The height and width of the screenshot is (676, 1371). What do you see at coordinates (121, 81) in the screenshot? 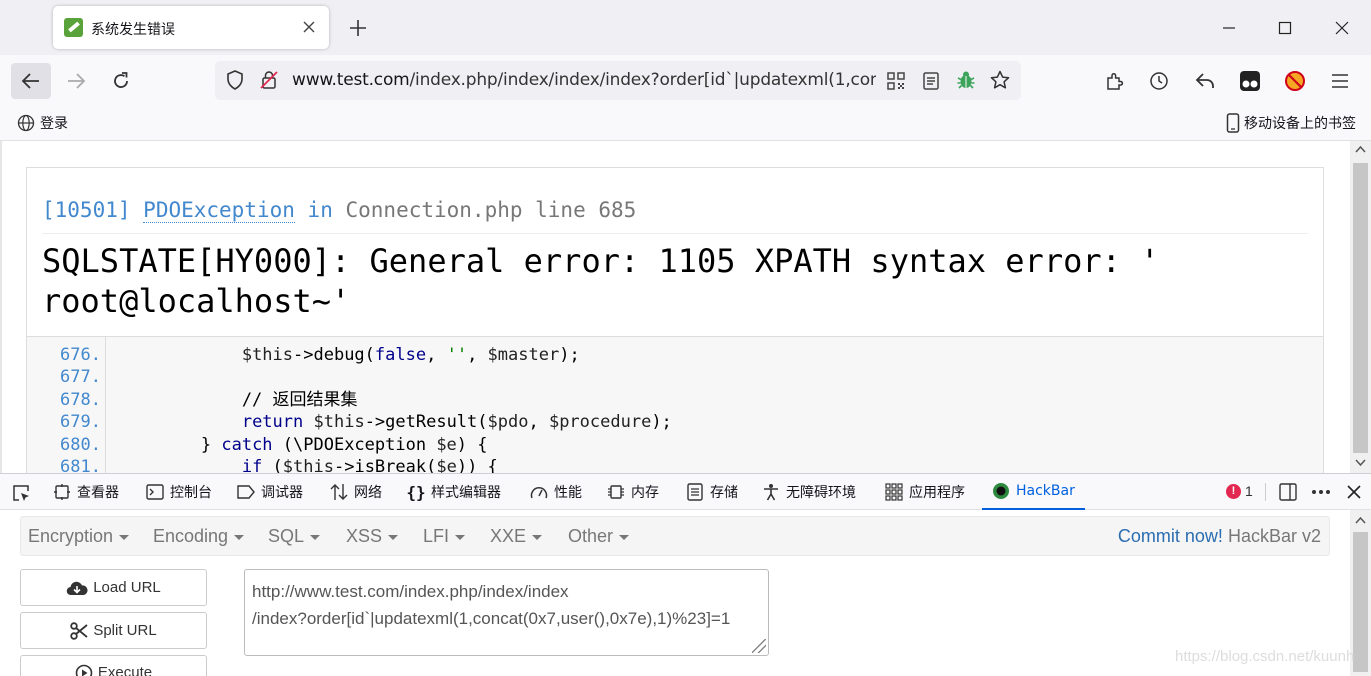
I see `reload-icon` at bounding box center [121, 81].